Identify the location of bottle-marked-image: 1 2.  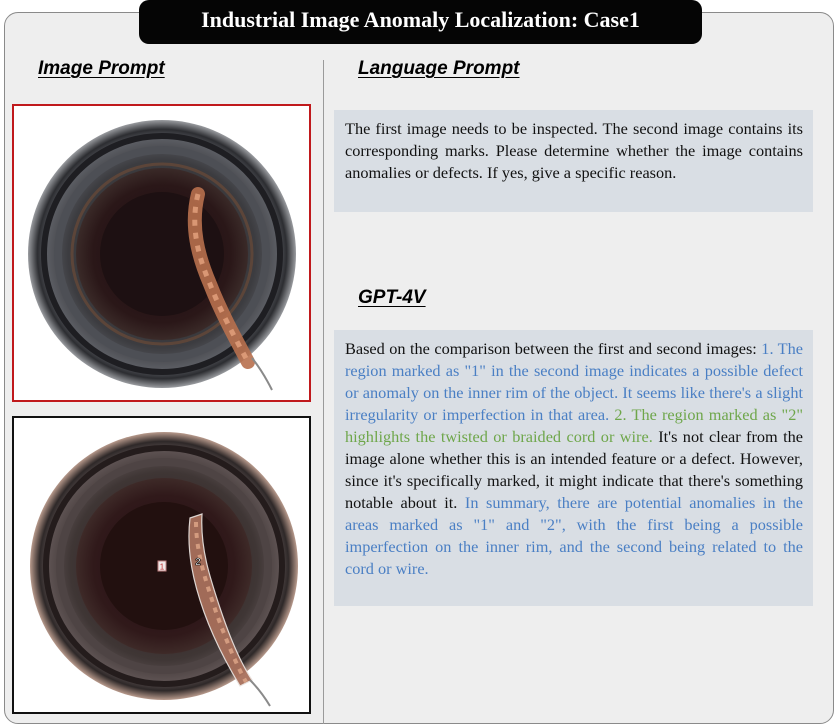
(161, 565).